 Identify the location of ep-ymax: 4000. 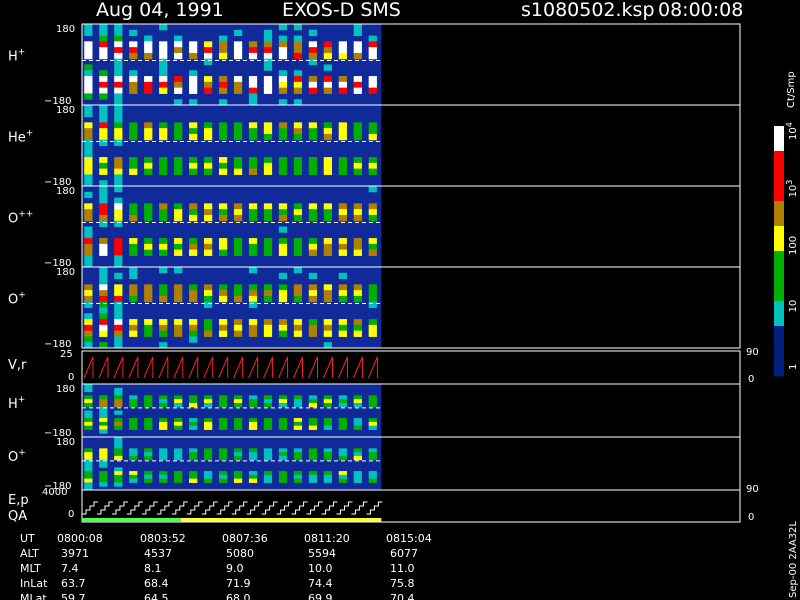
(54, 492).